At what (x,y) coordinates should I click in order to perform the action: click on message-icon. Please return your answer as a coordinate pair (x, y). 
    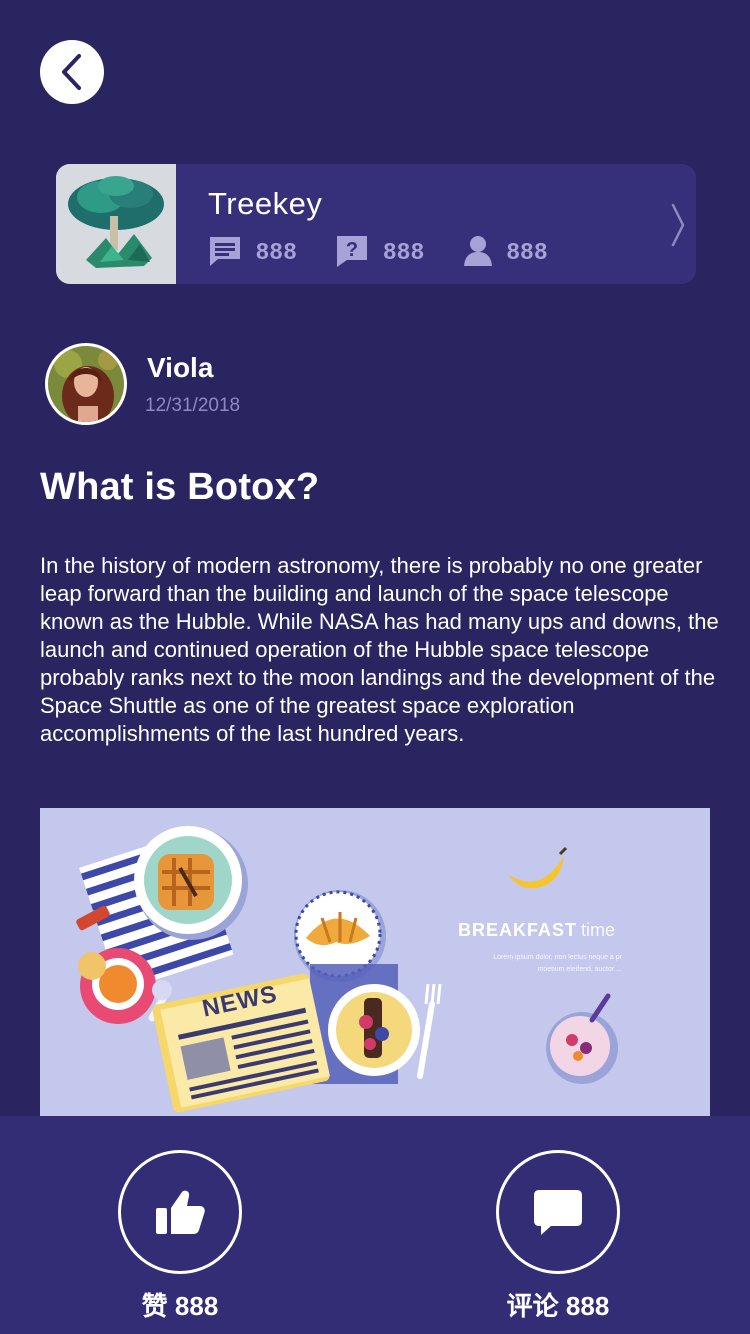
    Looking at the image, I should click on (225, 251).